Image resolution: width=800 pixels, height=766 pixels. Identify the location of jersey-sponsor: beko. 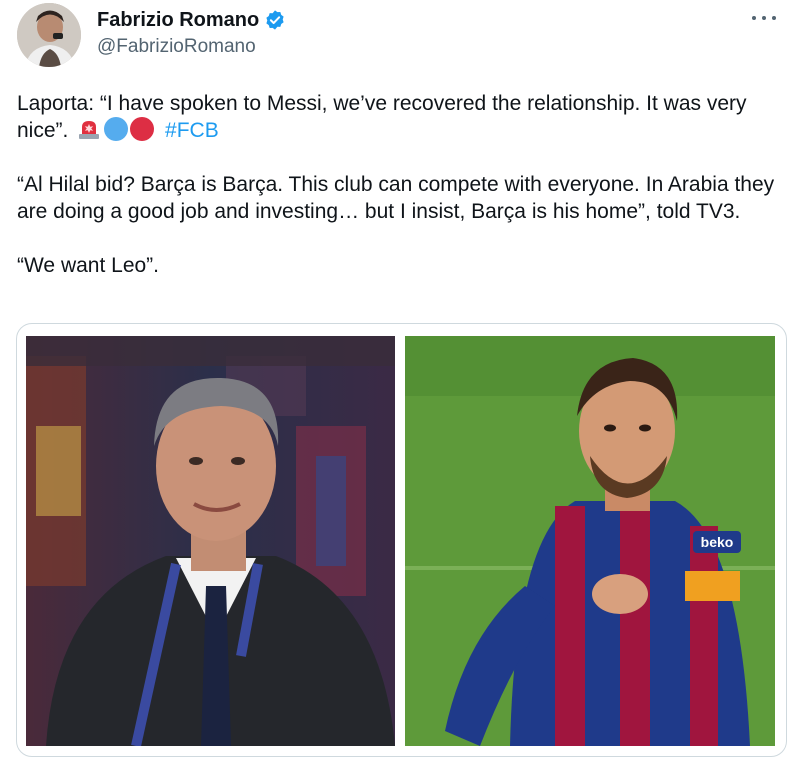
(717, 542).